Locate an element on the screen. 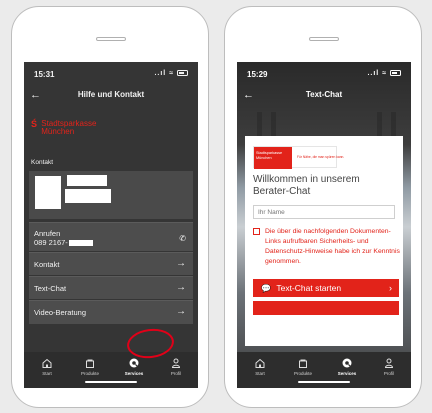 This screenshot has height=413, width=432. row-video-beratung: Video-Beratung → is located at coordinates (111, 312).